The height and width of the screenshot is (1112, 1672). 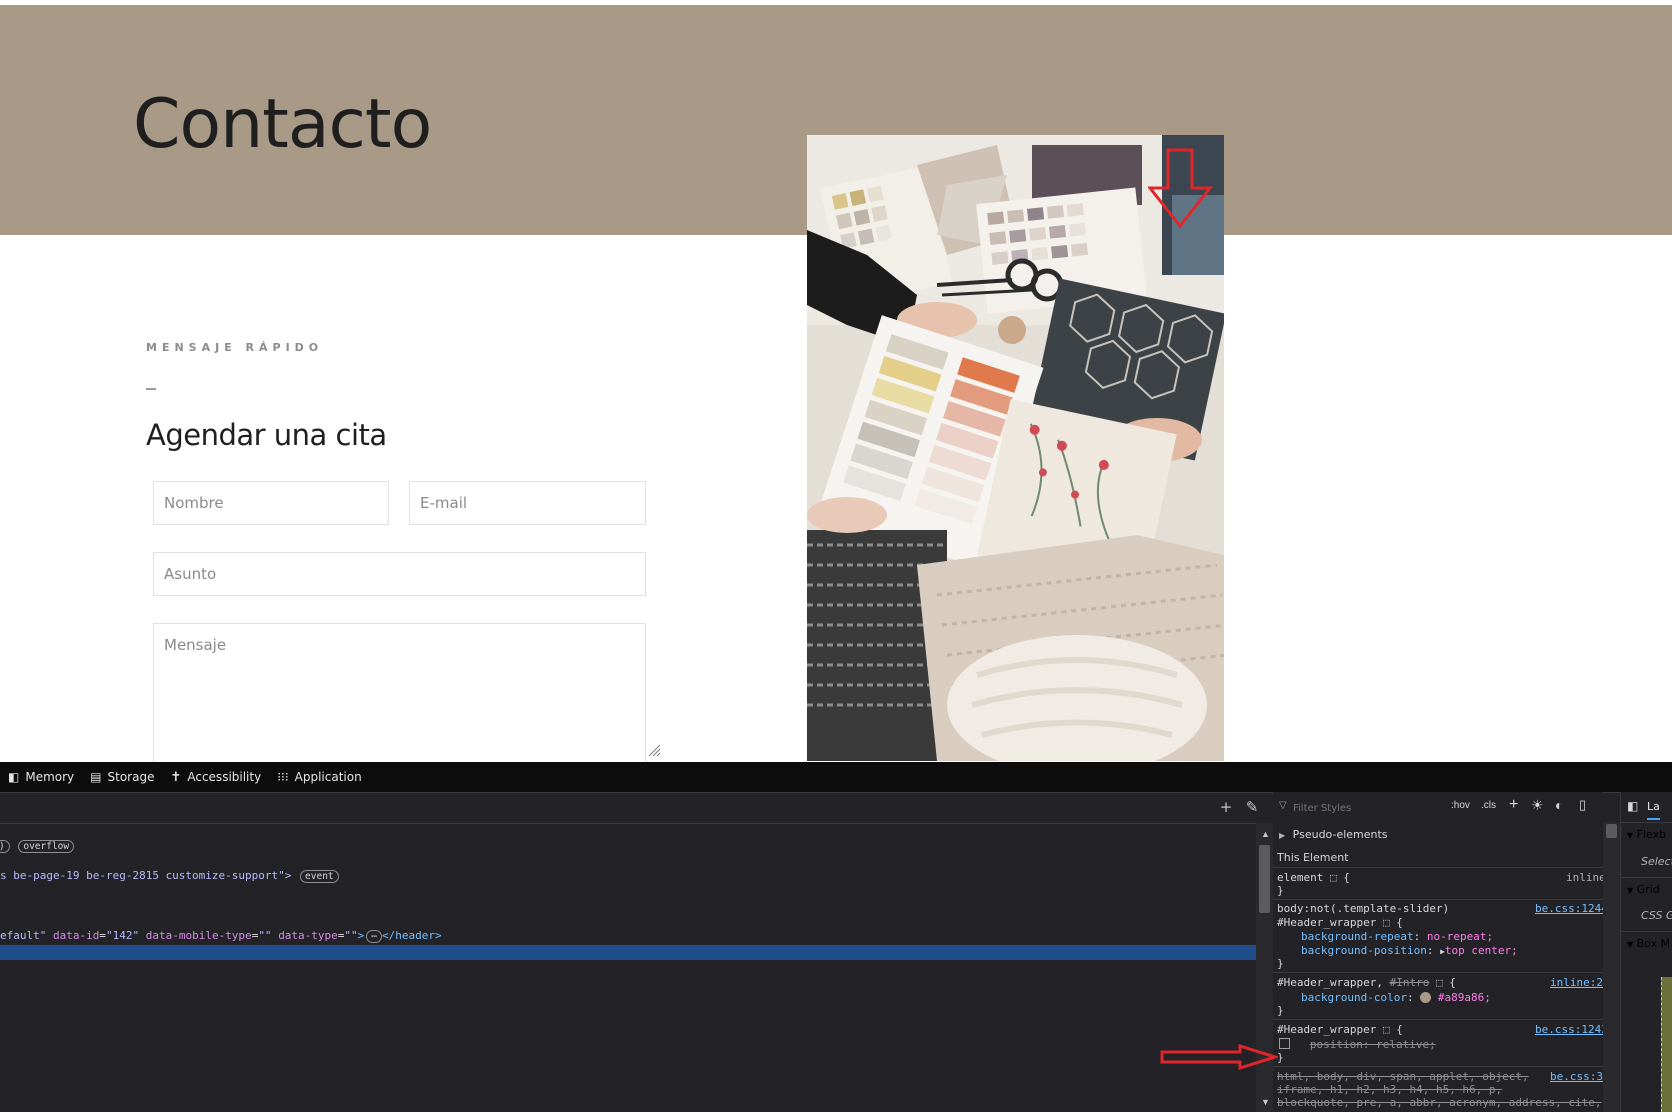 What do you see at coordinates (1584, 877) in the screenshot?
I see `rule-source: inline` at bounding box center [1584, 877].